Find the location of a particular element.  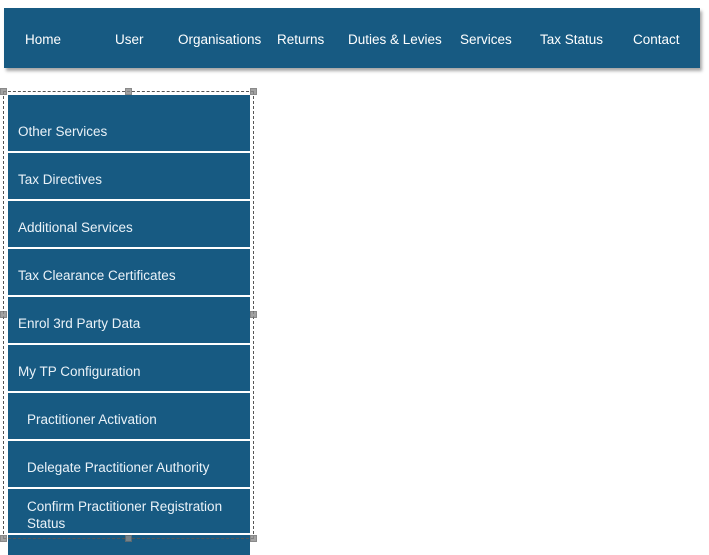

nav-item-organisations: Organisations is located at coordinates (219, 40).